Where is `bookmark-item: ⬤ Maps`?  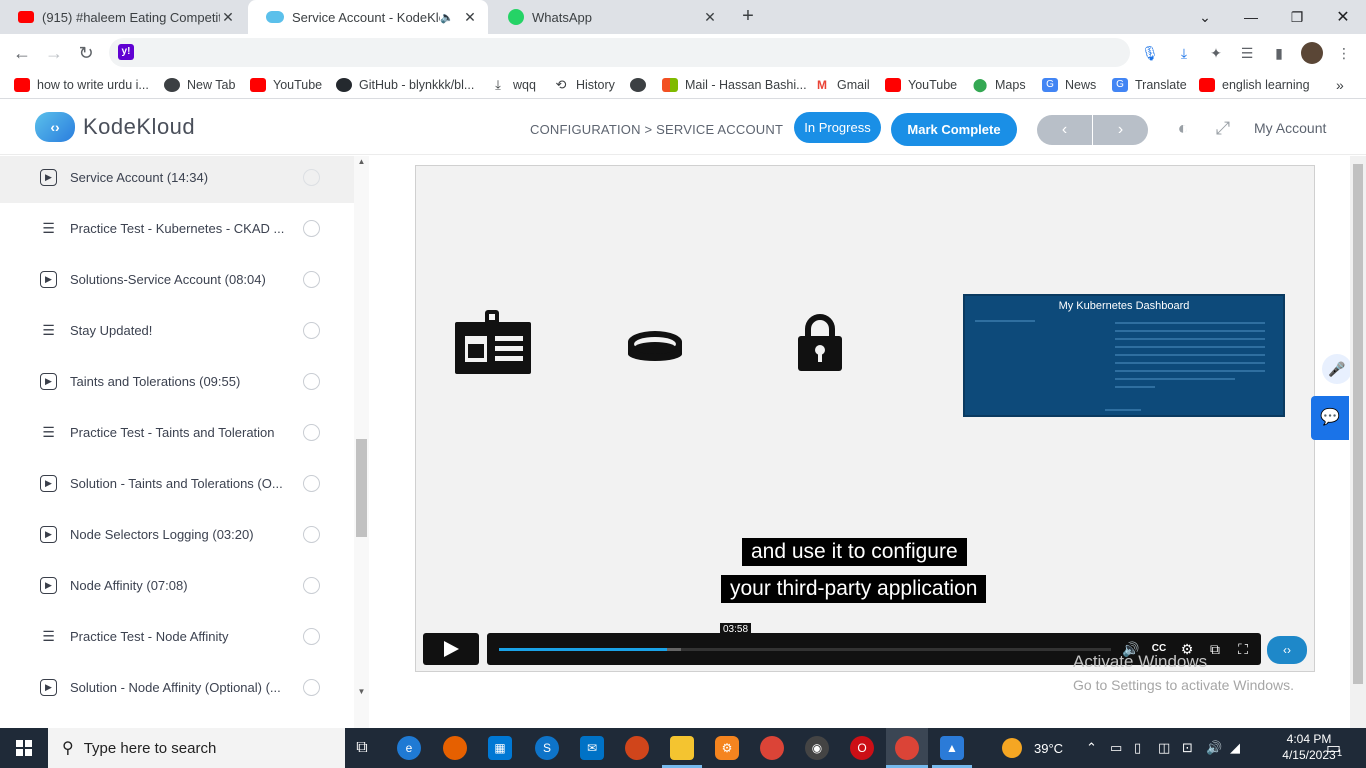 bookmark-item: ⬤ Maps is located at coordinates (999, 85).